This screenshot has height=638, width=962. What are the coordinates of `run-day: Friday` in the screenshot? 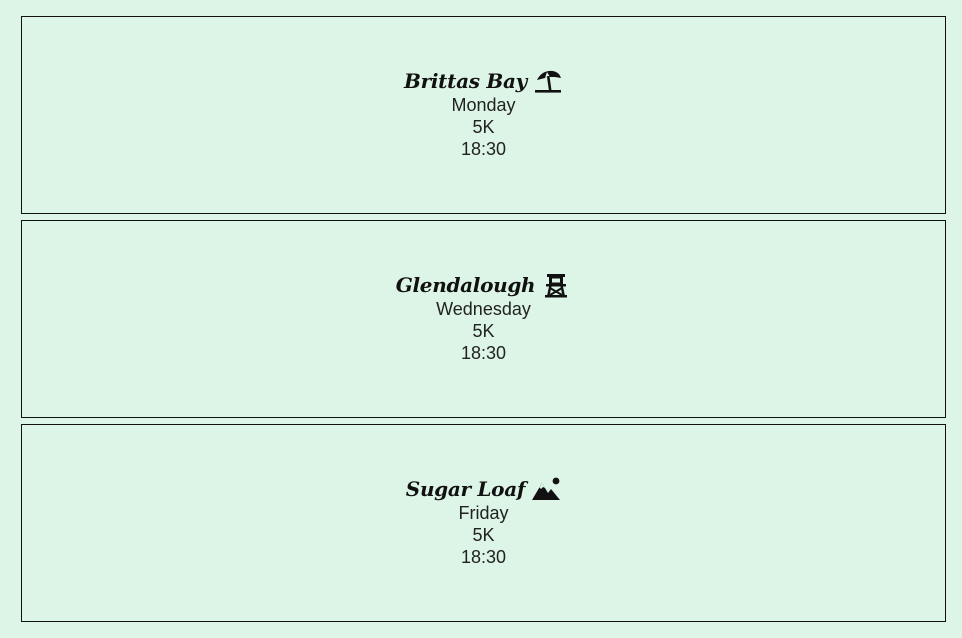 It's located at (483, 513).